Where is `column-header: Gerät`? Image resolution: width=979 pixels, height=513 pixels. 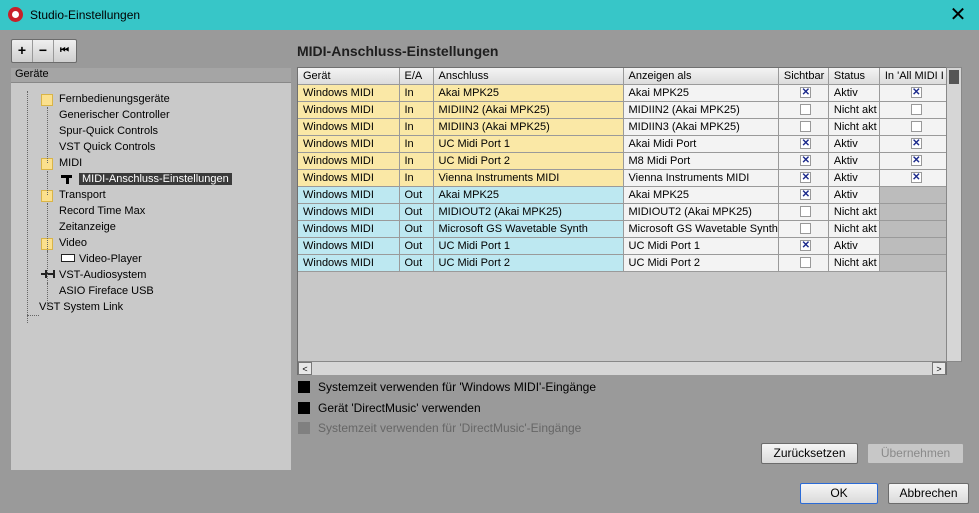
column-header: Gerät is located at coordinates (349, 76).